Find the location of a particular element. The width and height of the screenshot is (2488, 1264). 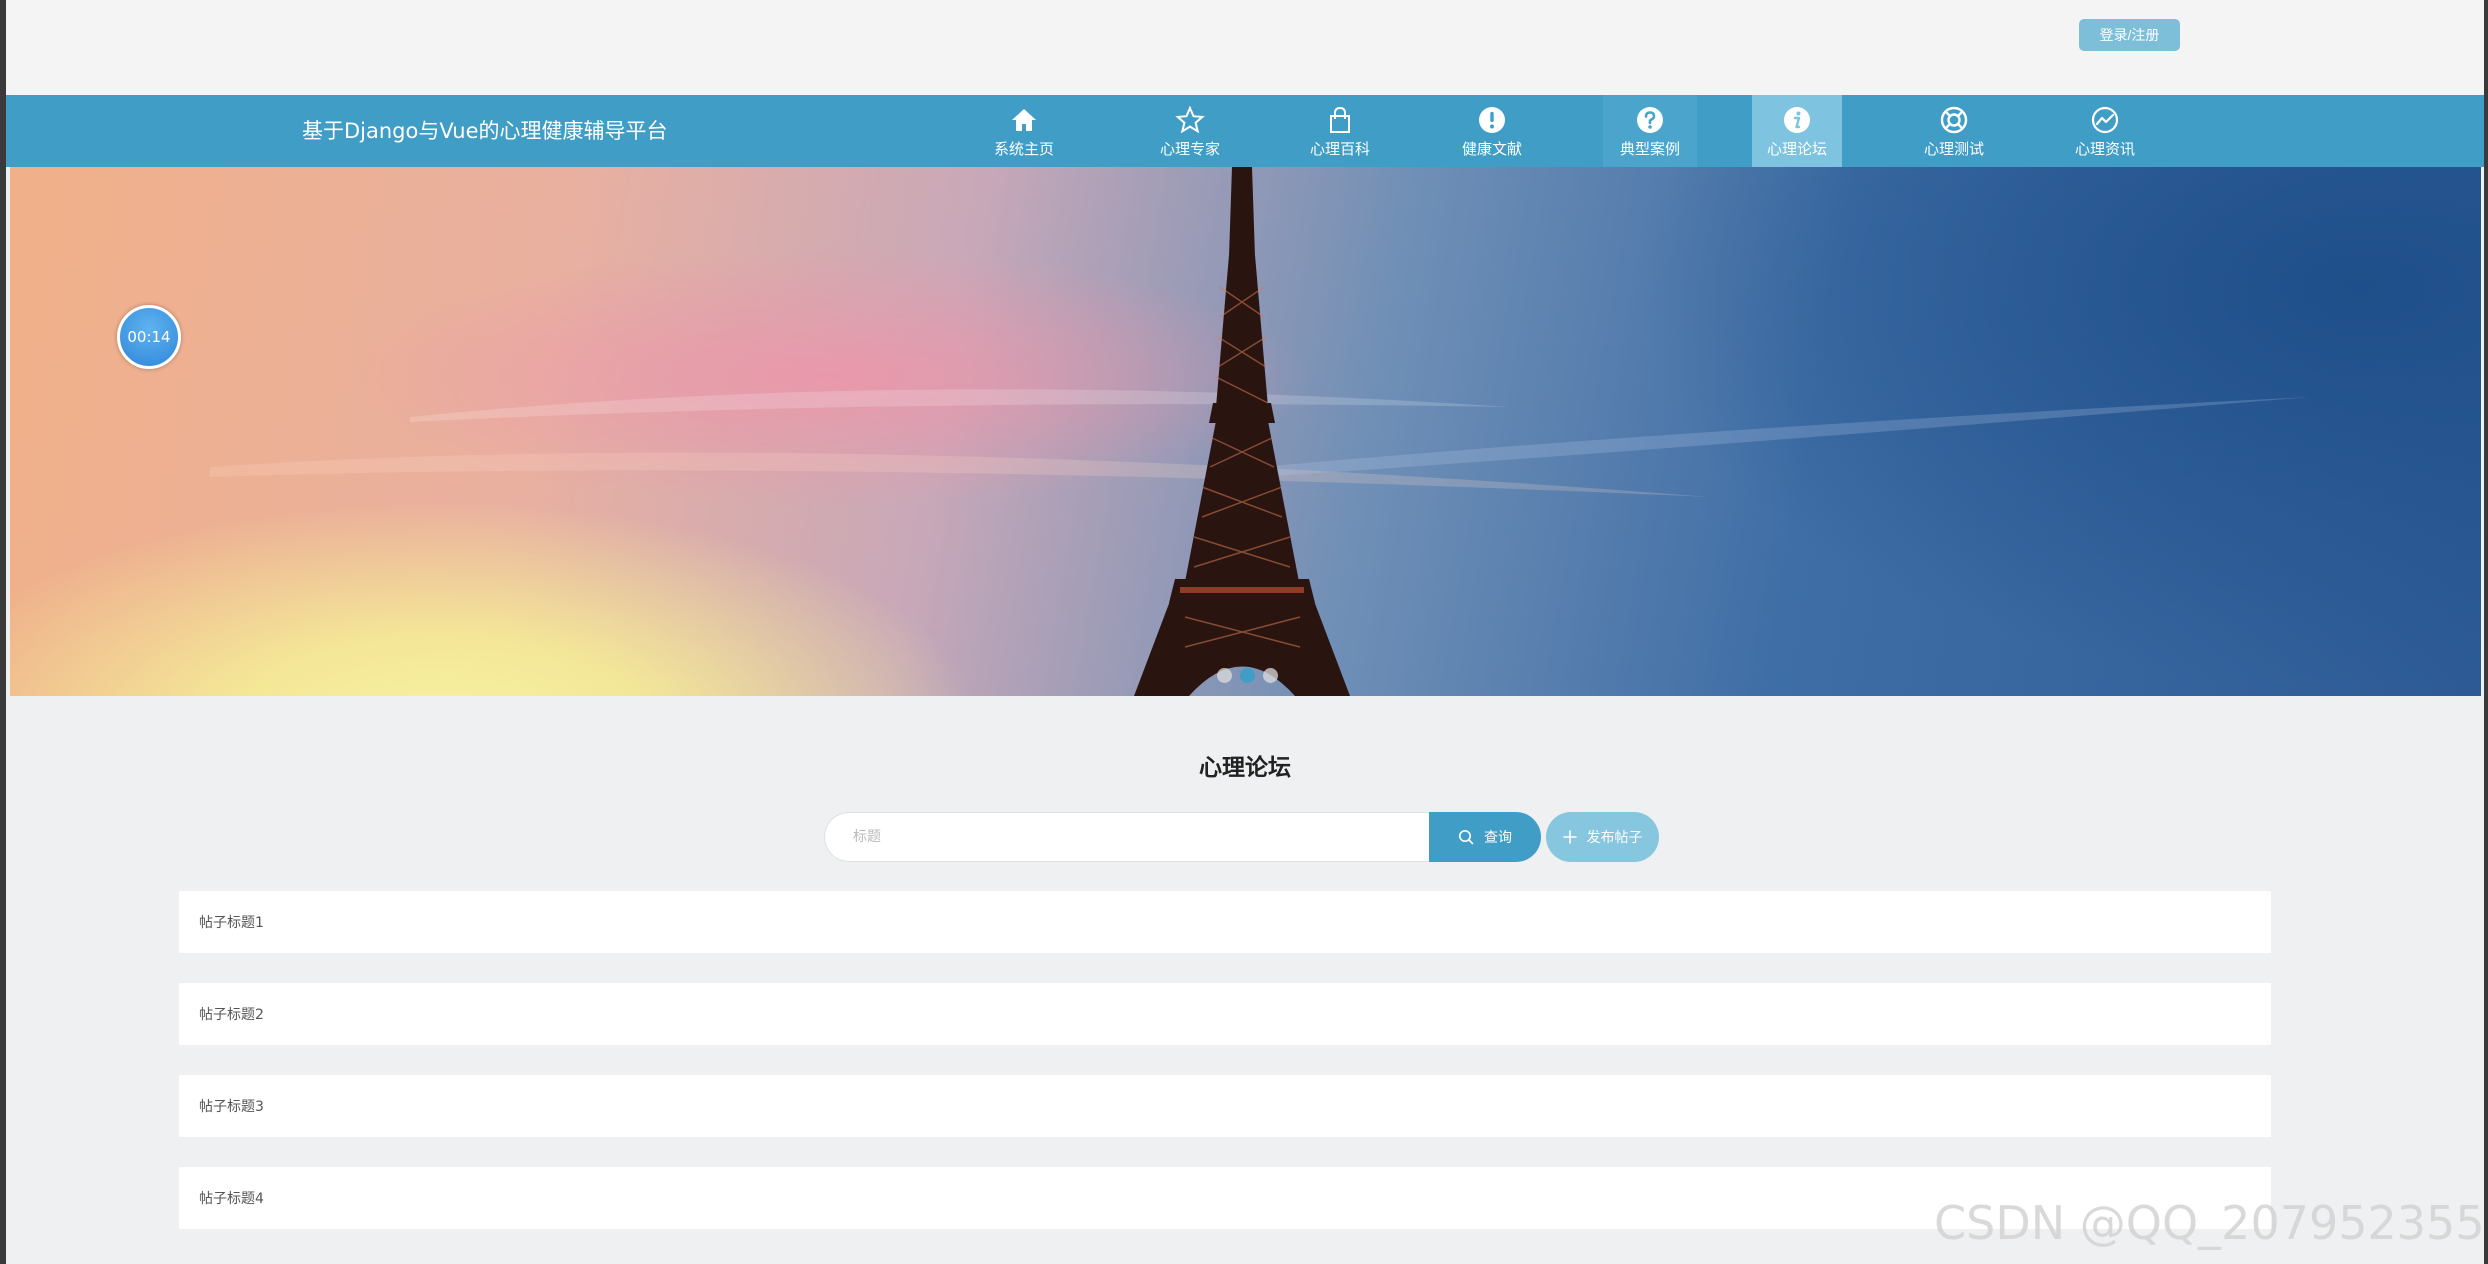

nav-label: 心理论坛 is located at coordinates (1796, 149).